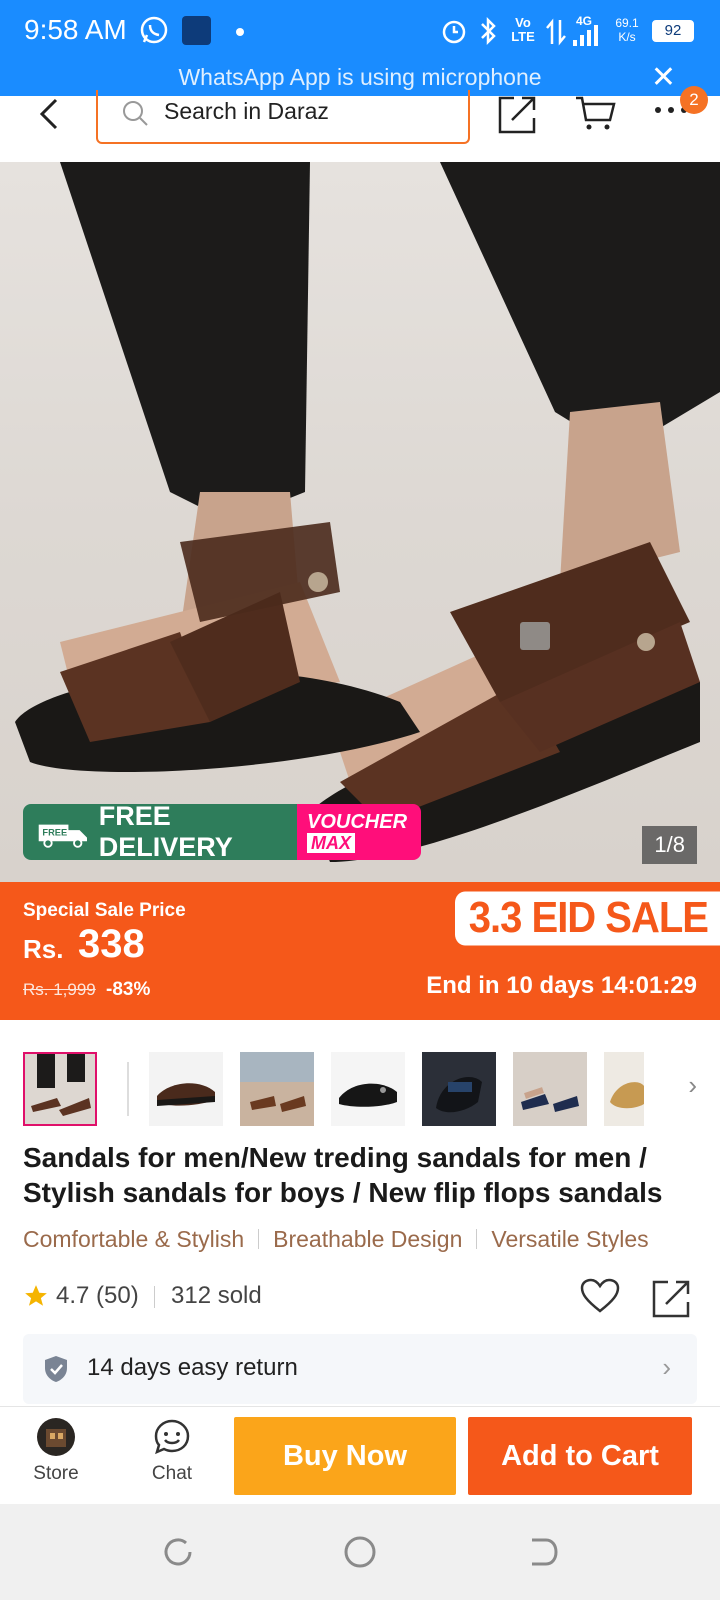 The width and height of the screenshot is (720, 1600). What do you see at coordinates (196, 30) in the screenshot?
I see `app-square-icon` at bounding box center [196, 30].